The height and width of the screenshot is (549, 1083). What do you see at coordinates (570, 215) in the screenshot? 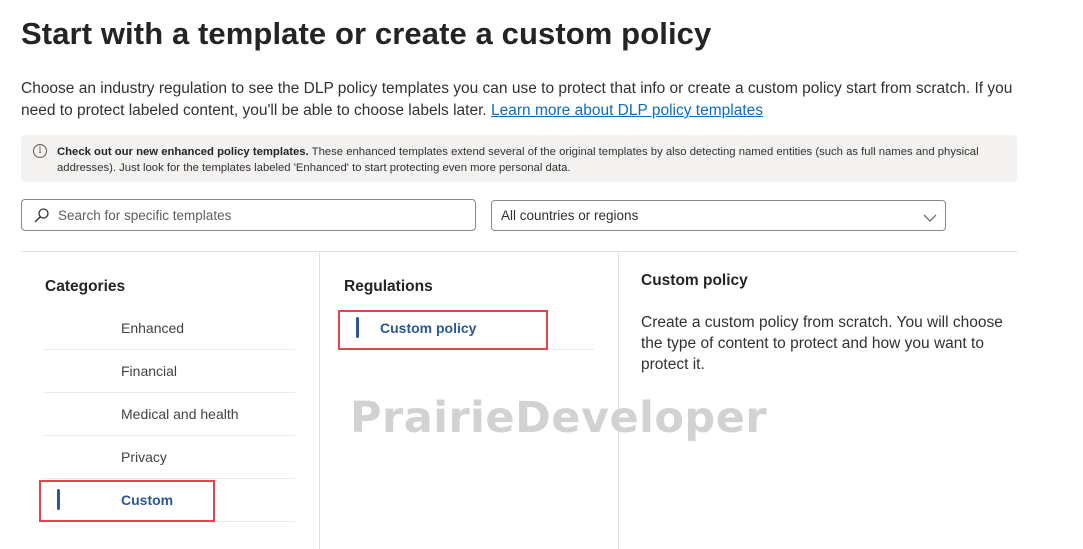
I see `region-dropdown-value: All countries or regions` at bounding box center [570, 215].